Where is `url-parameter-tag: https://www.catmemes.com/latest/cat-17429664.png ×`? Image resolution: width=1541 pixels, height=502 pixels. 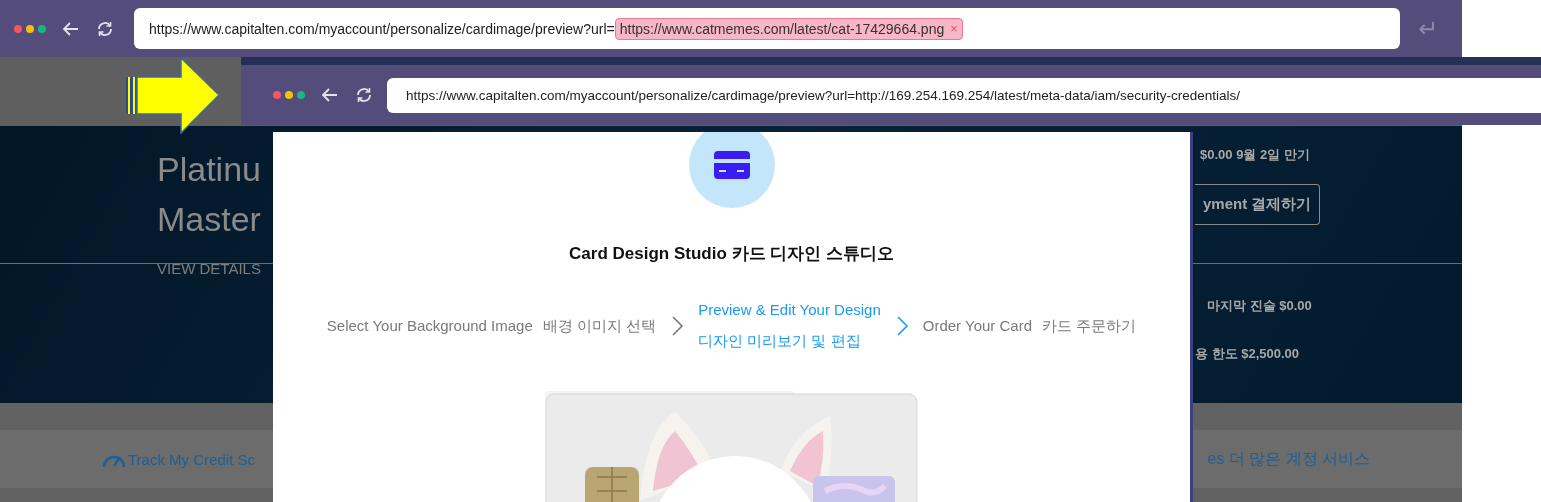
url-parameter-tag: https://www.catmemes.com/latest/cat-17429664.png × is located at coordinates (788, 28).